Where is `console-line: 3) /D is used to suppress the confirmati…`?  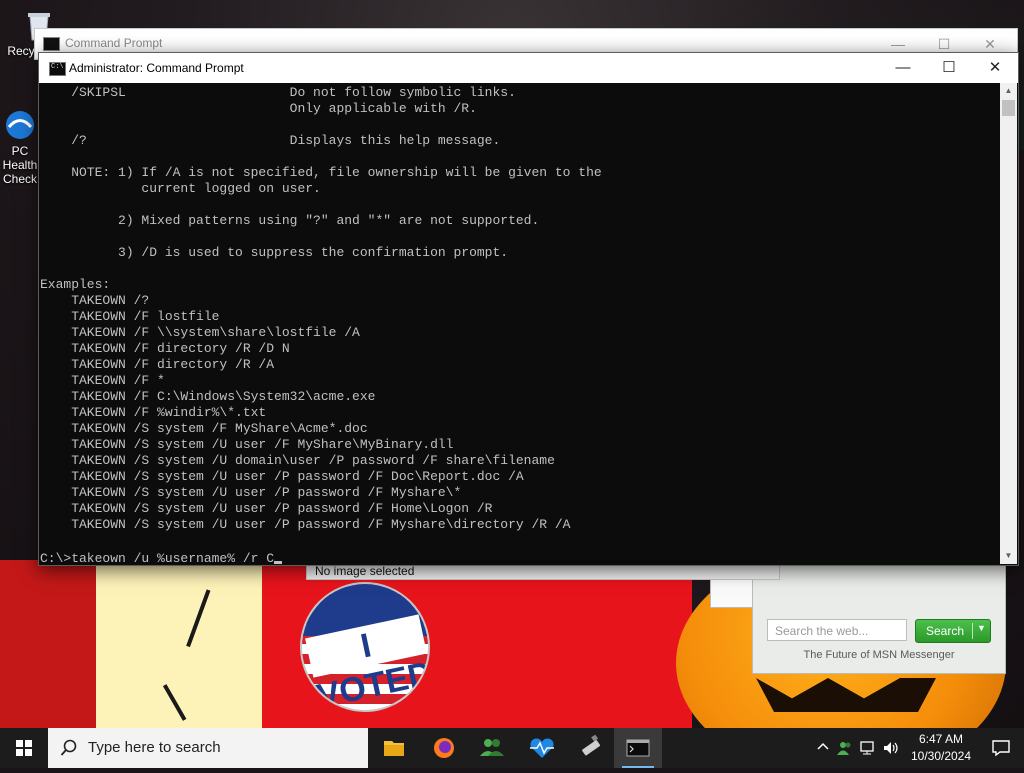
console-line: 3) /D is used to suppress the confirmati… is located at coordinates (274, 252).